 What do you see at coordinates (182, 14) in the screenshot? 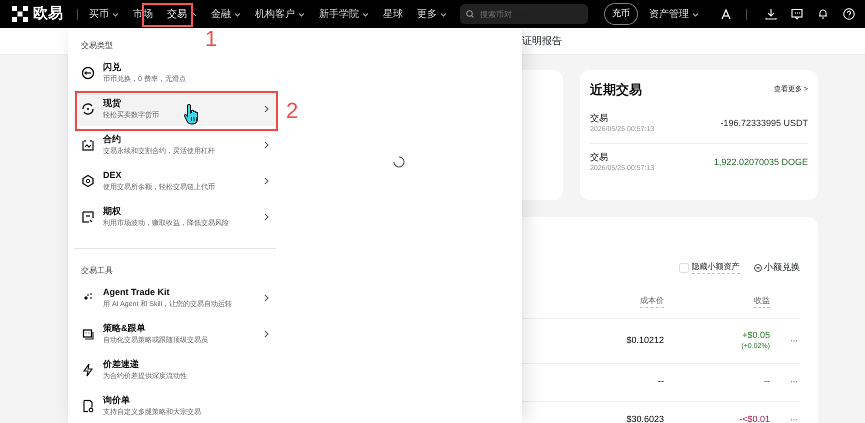
I see `nav-menu-item: 交易` at bounding box center [182, 14].